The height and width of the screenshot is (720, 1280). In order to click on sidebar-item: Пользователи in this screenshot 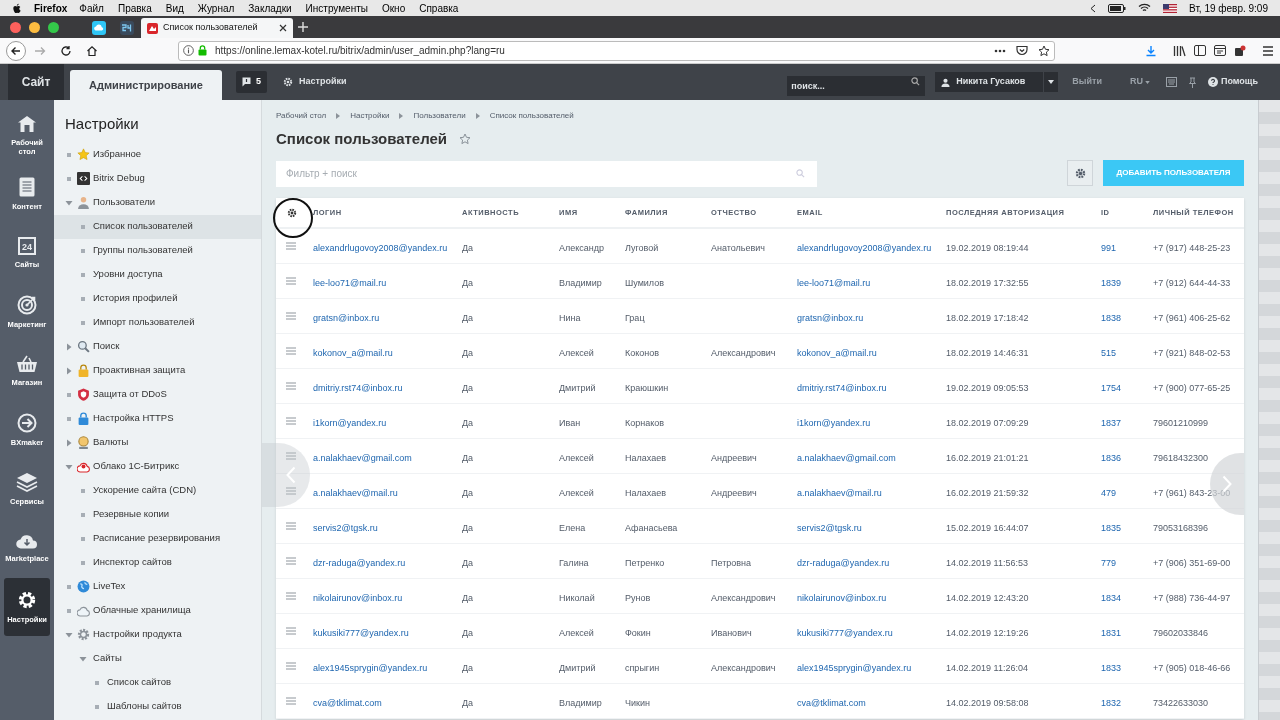, I will do `click(157, 202)`.